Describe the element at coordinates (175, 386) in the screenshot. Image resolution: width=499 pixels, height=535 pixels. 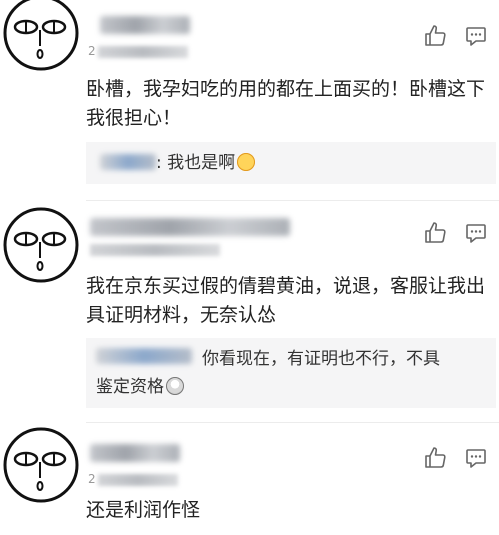
I see `shocked-face-emoji-icon` at that location.